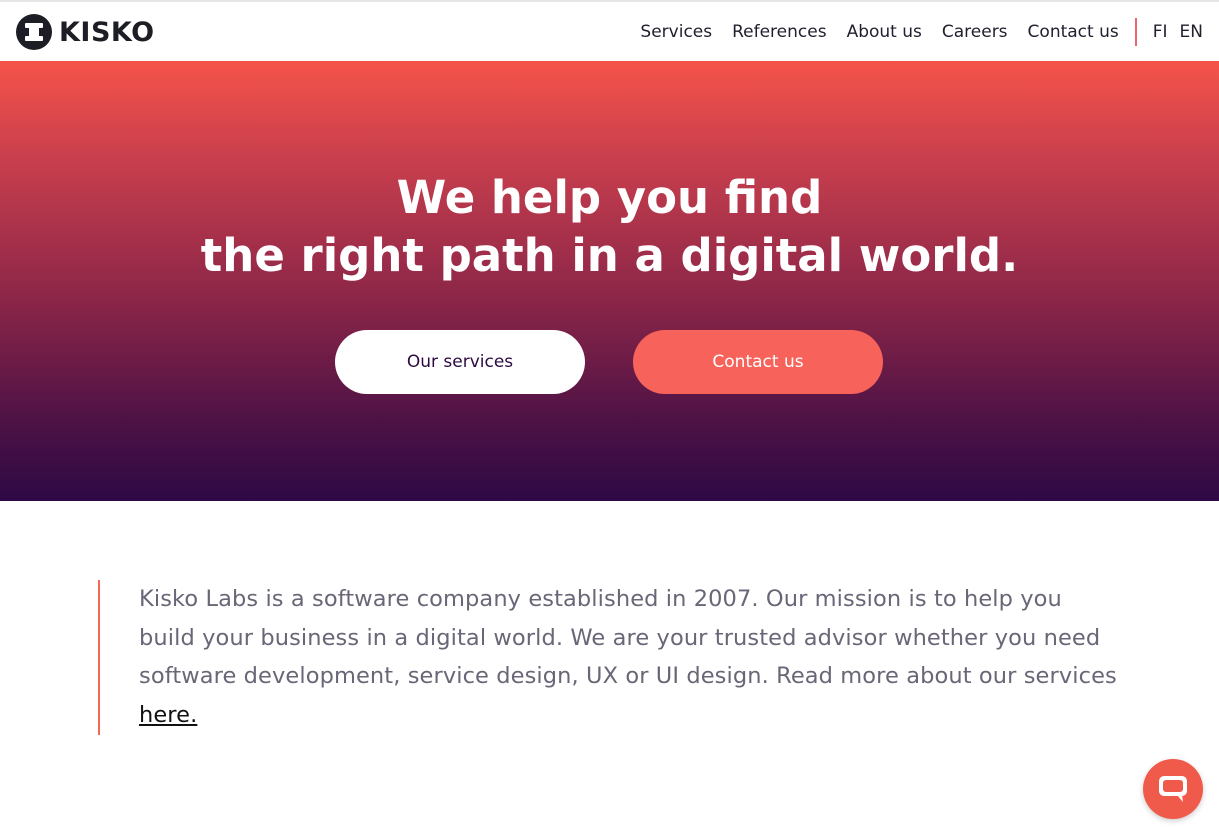 This screenshot has width=1219, height=835. What do you see at coordinates (168, 715) in the screenshot?
I see `intro-here-link: here.` at bounding box center [168, 715].